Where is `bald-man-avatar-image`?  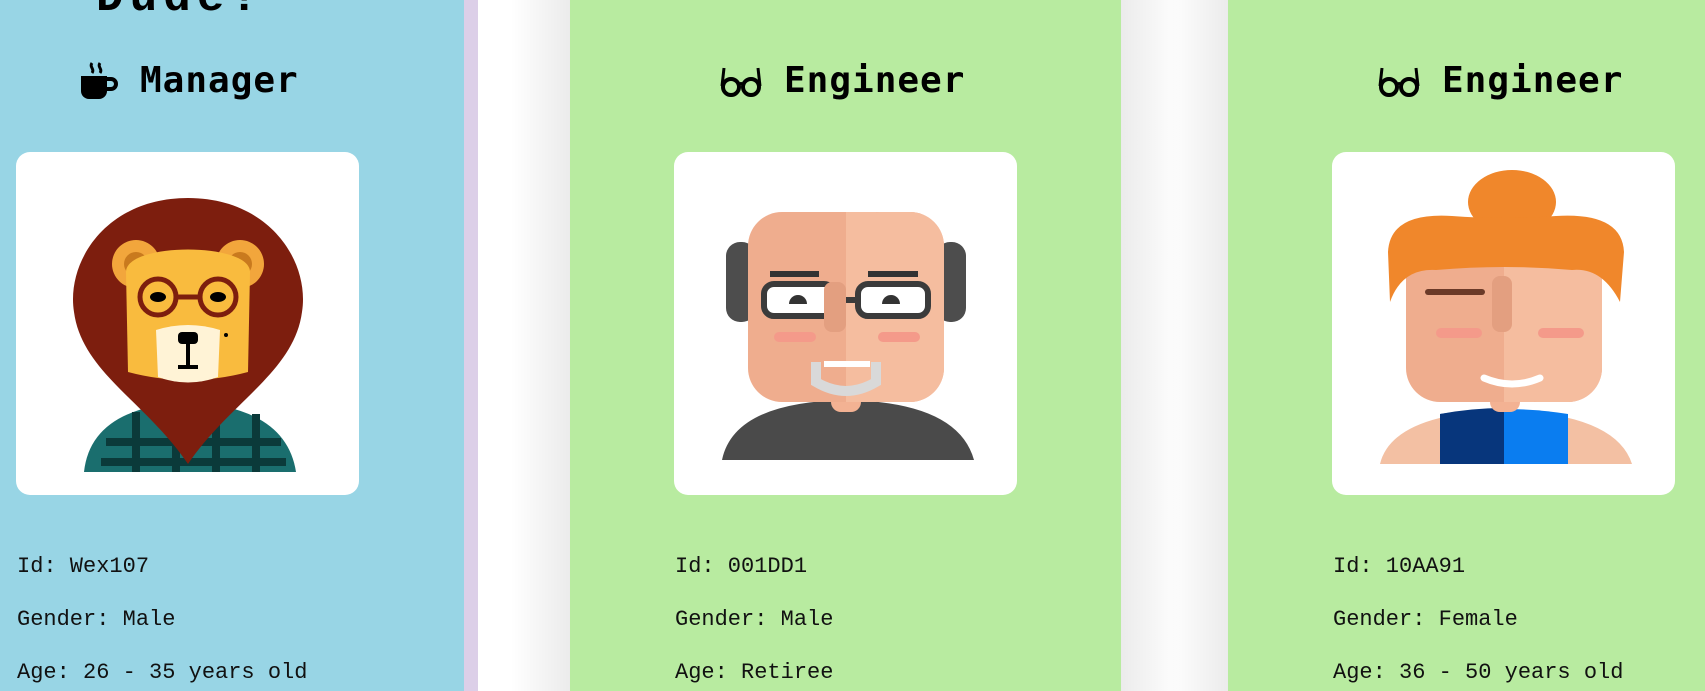 bald-man-avatar-image is located at coordinates (845, 323).